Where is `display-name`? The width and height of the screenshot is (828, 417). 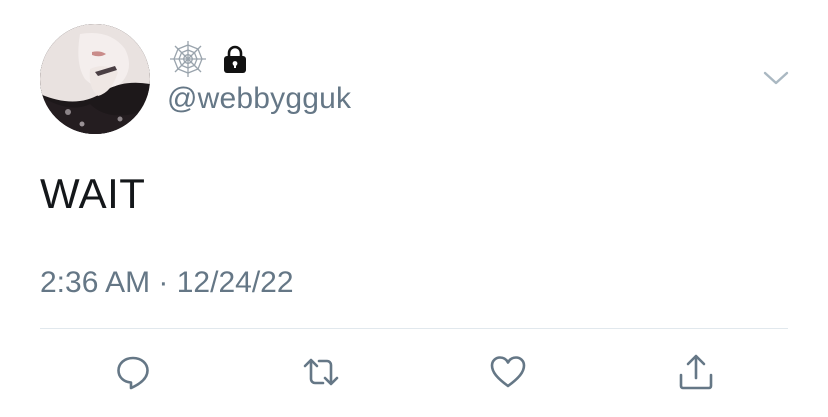
display-name is located at coordinates (209, 59).